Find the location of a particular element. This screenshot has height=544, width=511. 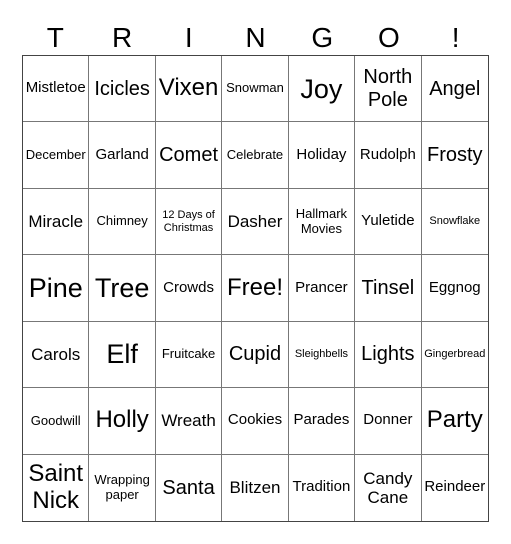

header-letter: T is located at coordinates (55, 37).